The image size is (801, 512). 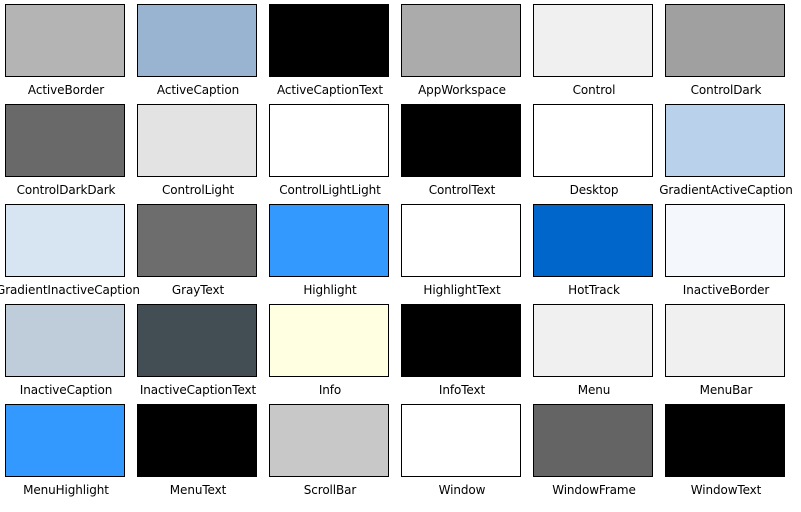 I want to click on color-swatch-label: MenuText, so click(x=198, y=490).